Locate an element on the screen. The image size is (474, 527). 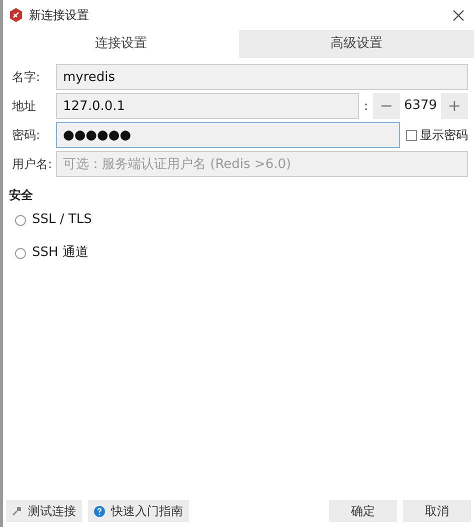
dialog-button: 确定 is located at coordinates (363, 511).